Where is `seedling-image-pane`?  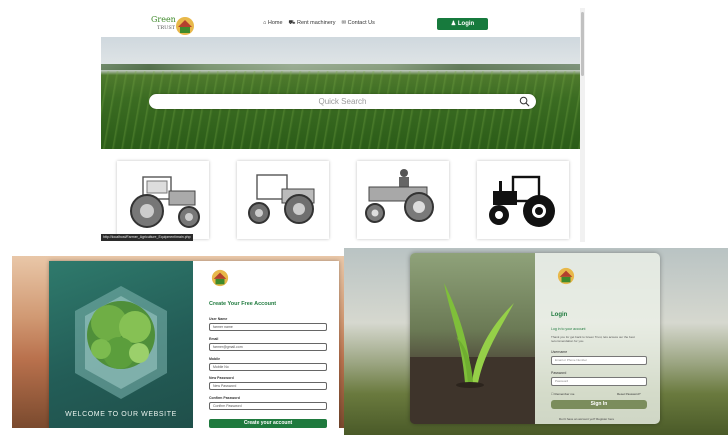 seedling-image-pane is located at coordinates (472, 338).